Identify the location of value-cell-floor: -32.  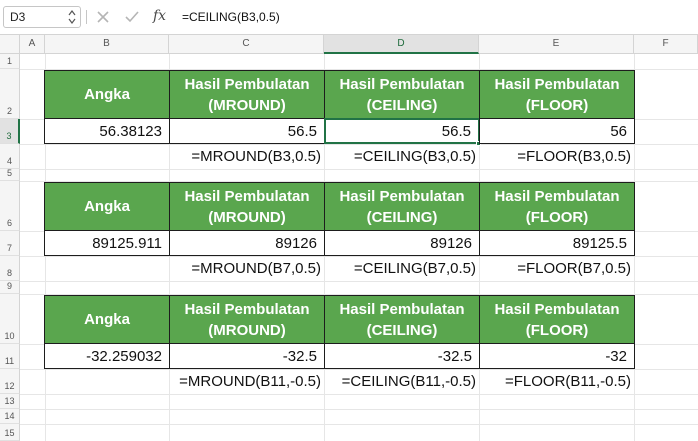
(557, 356).